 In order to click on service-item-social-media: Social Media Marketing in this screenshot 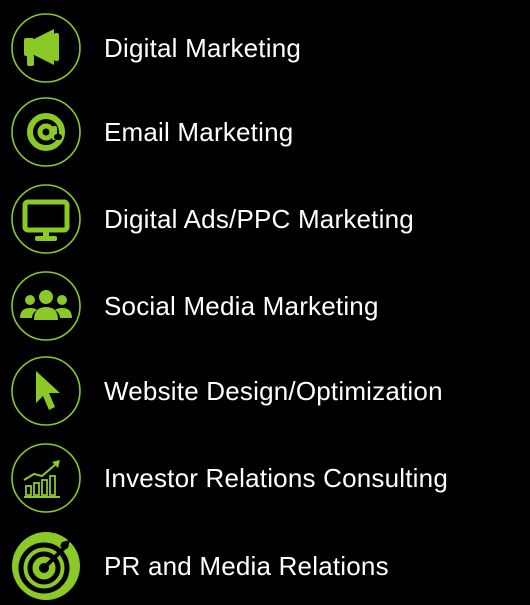, I will do `click(194, 306)`.